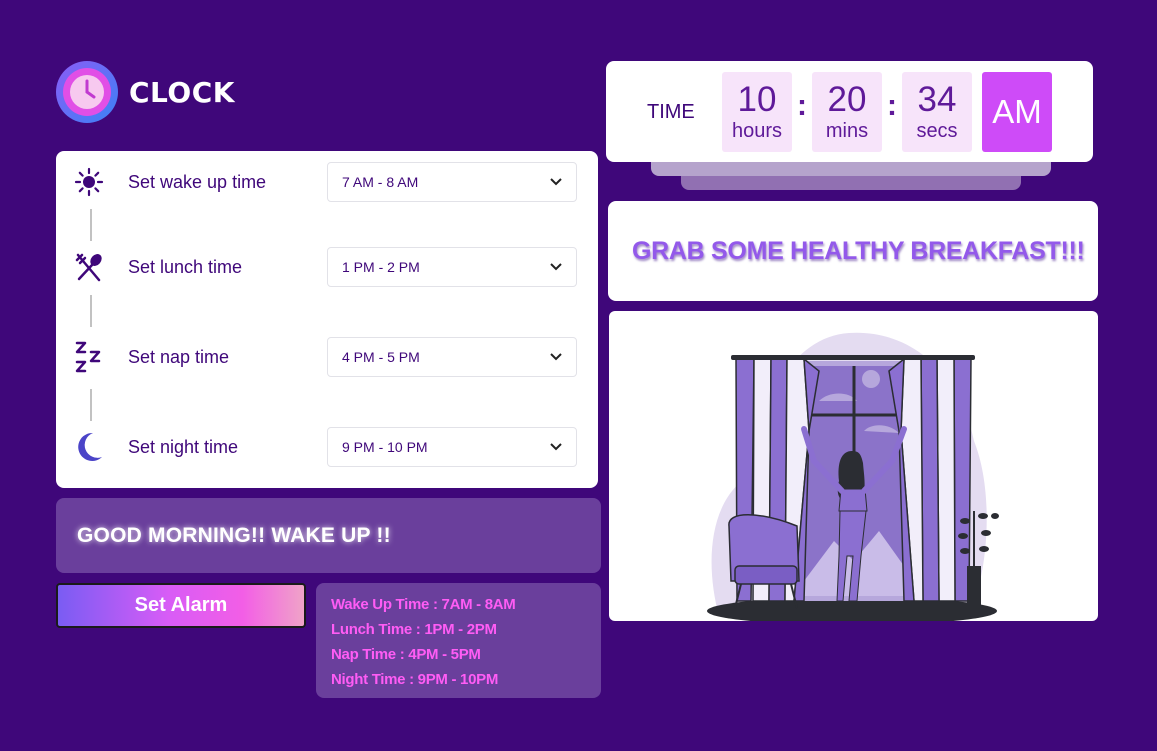  I want to click on select-value: 4 PM - 5 PM, so click(381, 357).